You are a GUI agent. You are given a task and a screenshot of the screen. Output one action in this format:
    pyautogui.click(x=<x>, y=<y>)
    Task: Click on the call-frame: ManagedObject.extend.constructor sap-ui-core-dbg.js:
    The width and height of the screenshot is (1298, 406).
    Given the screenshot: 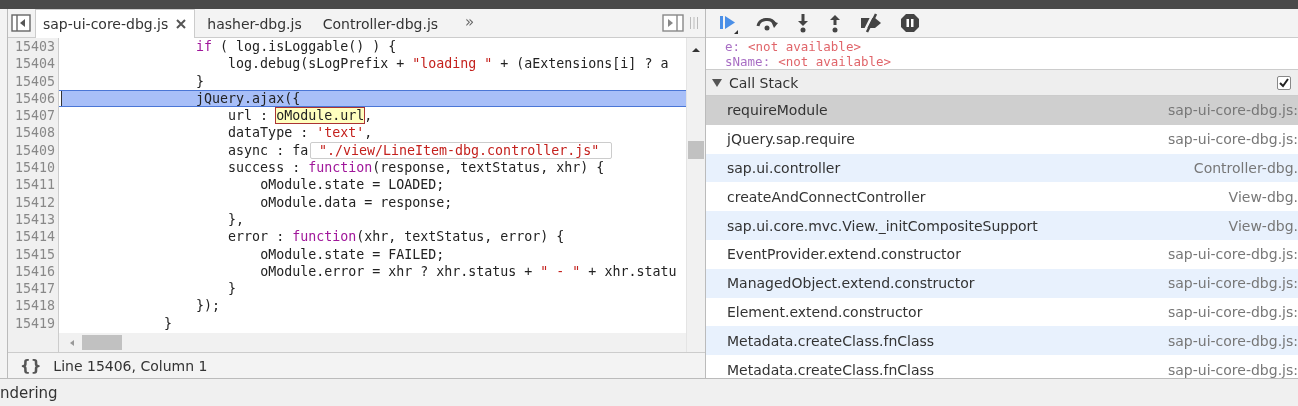 What is the action you would take?
    pyautogui.click(x=1002, y=283)
    